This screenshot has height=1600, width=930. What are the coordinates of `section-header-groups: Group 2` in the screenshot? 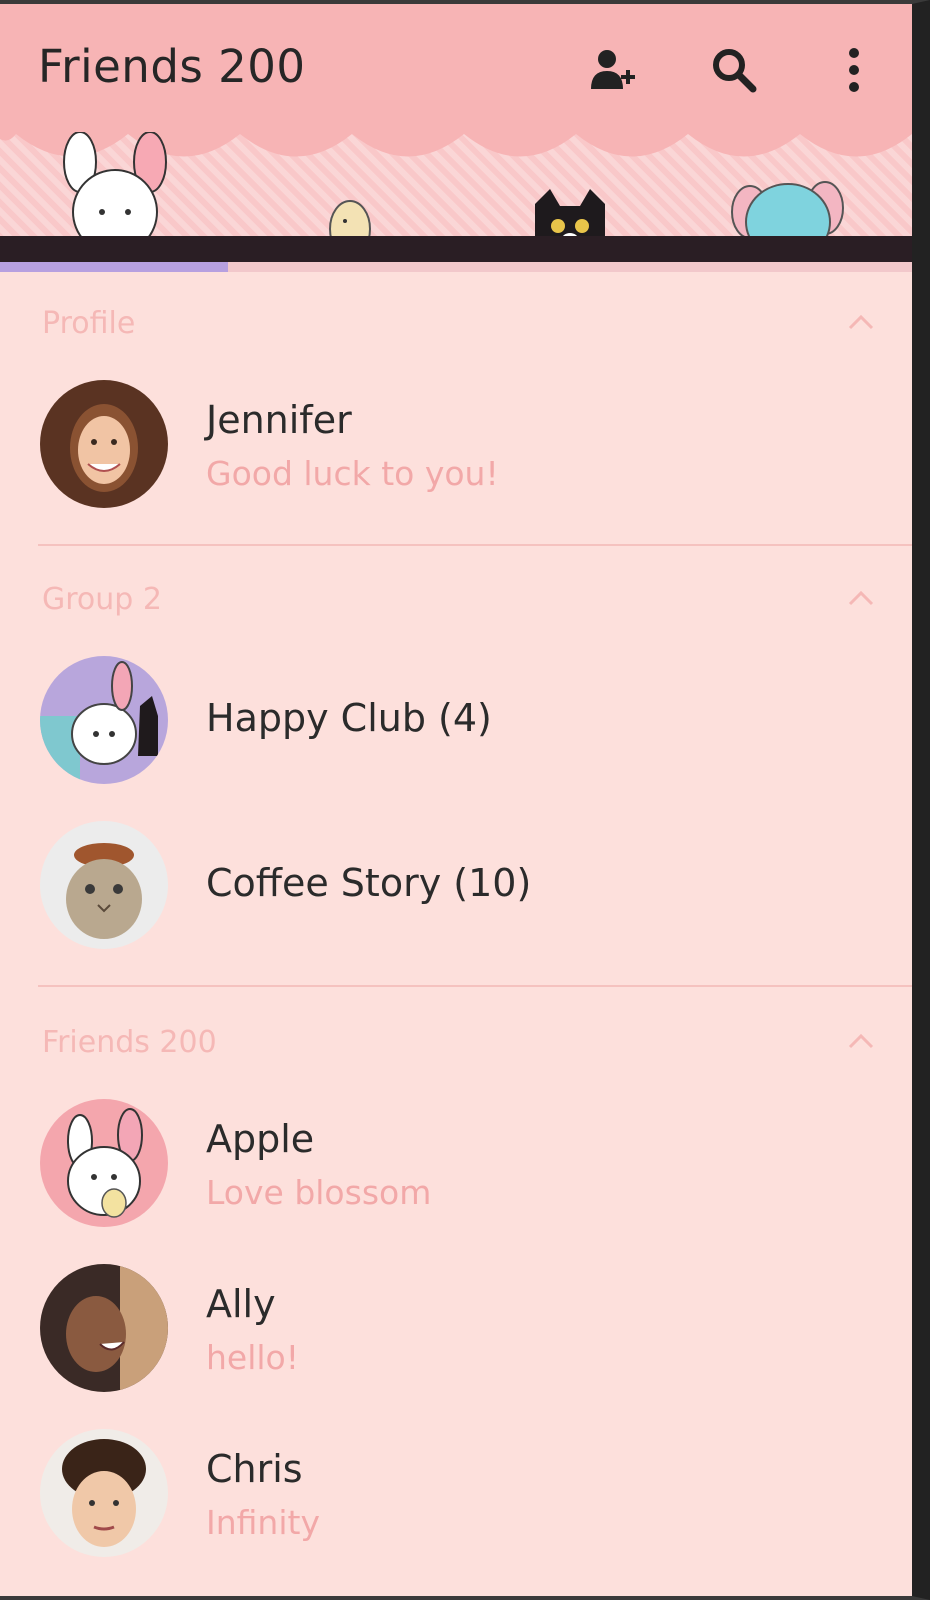 It's located at (456, 597).